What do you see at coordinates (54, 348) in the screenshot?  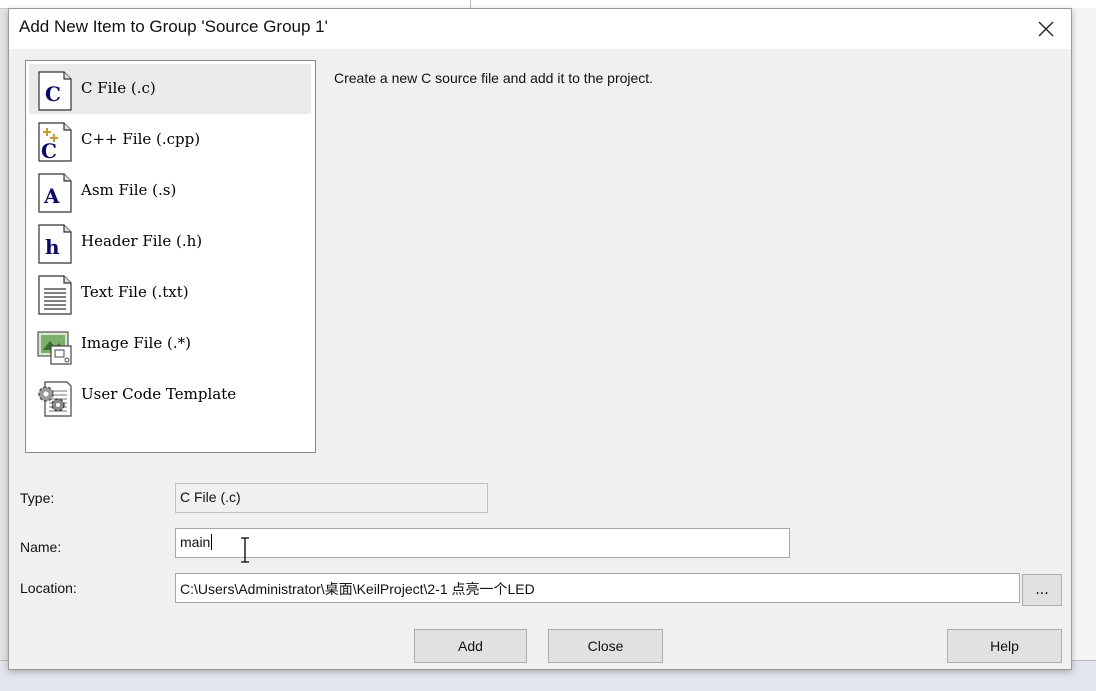 I see `image-file-icon` at bounding box center [54, 348].